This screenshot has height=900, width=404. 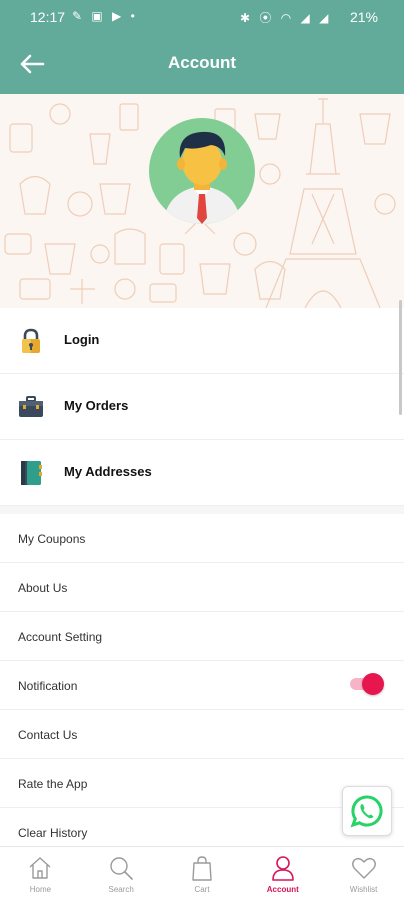 I want to click on menu-item-label: Rate the App, so click(x=53, y=784).